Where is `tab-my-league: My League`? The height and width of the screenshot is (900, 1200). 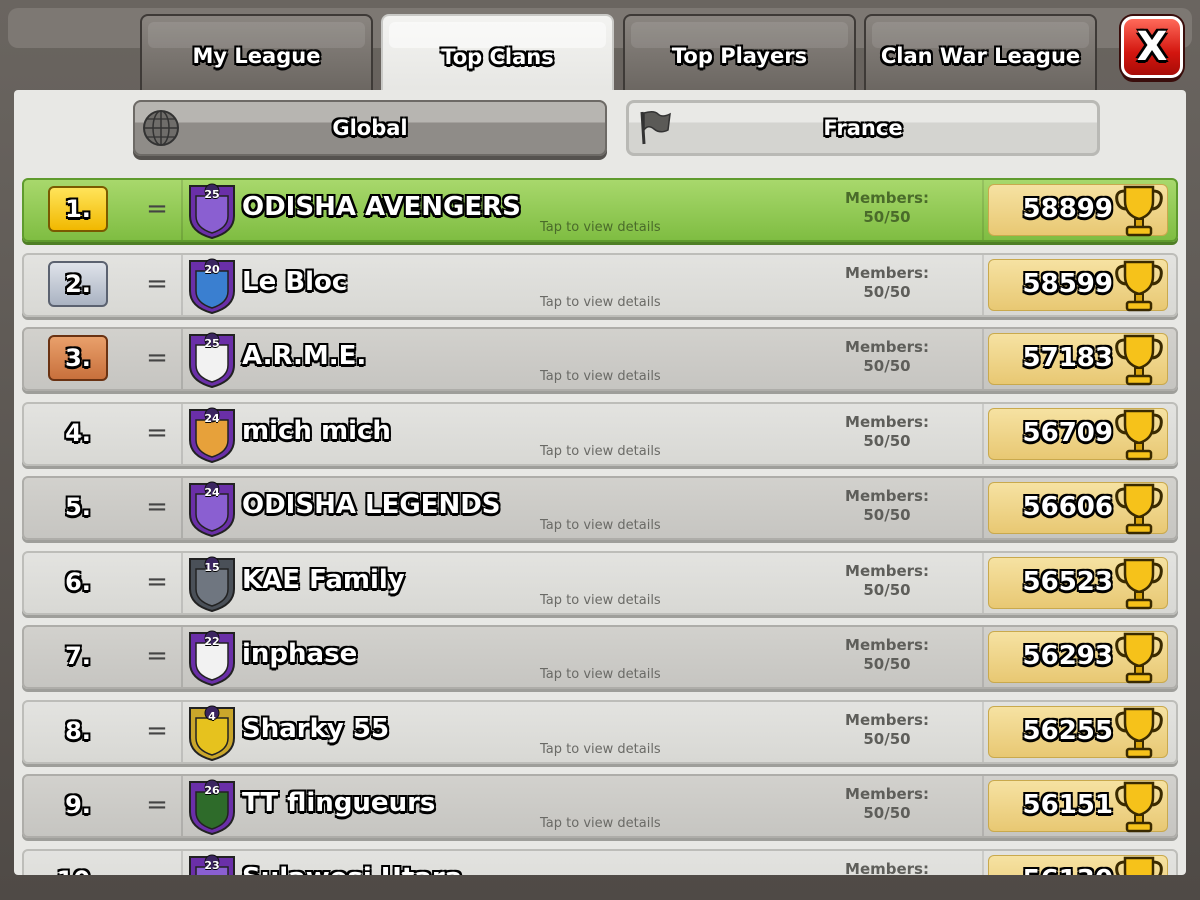
tab-my-league: My League is located at coordinates (256, 53).